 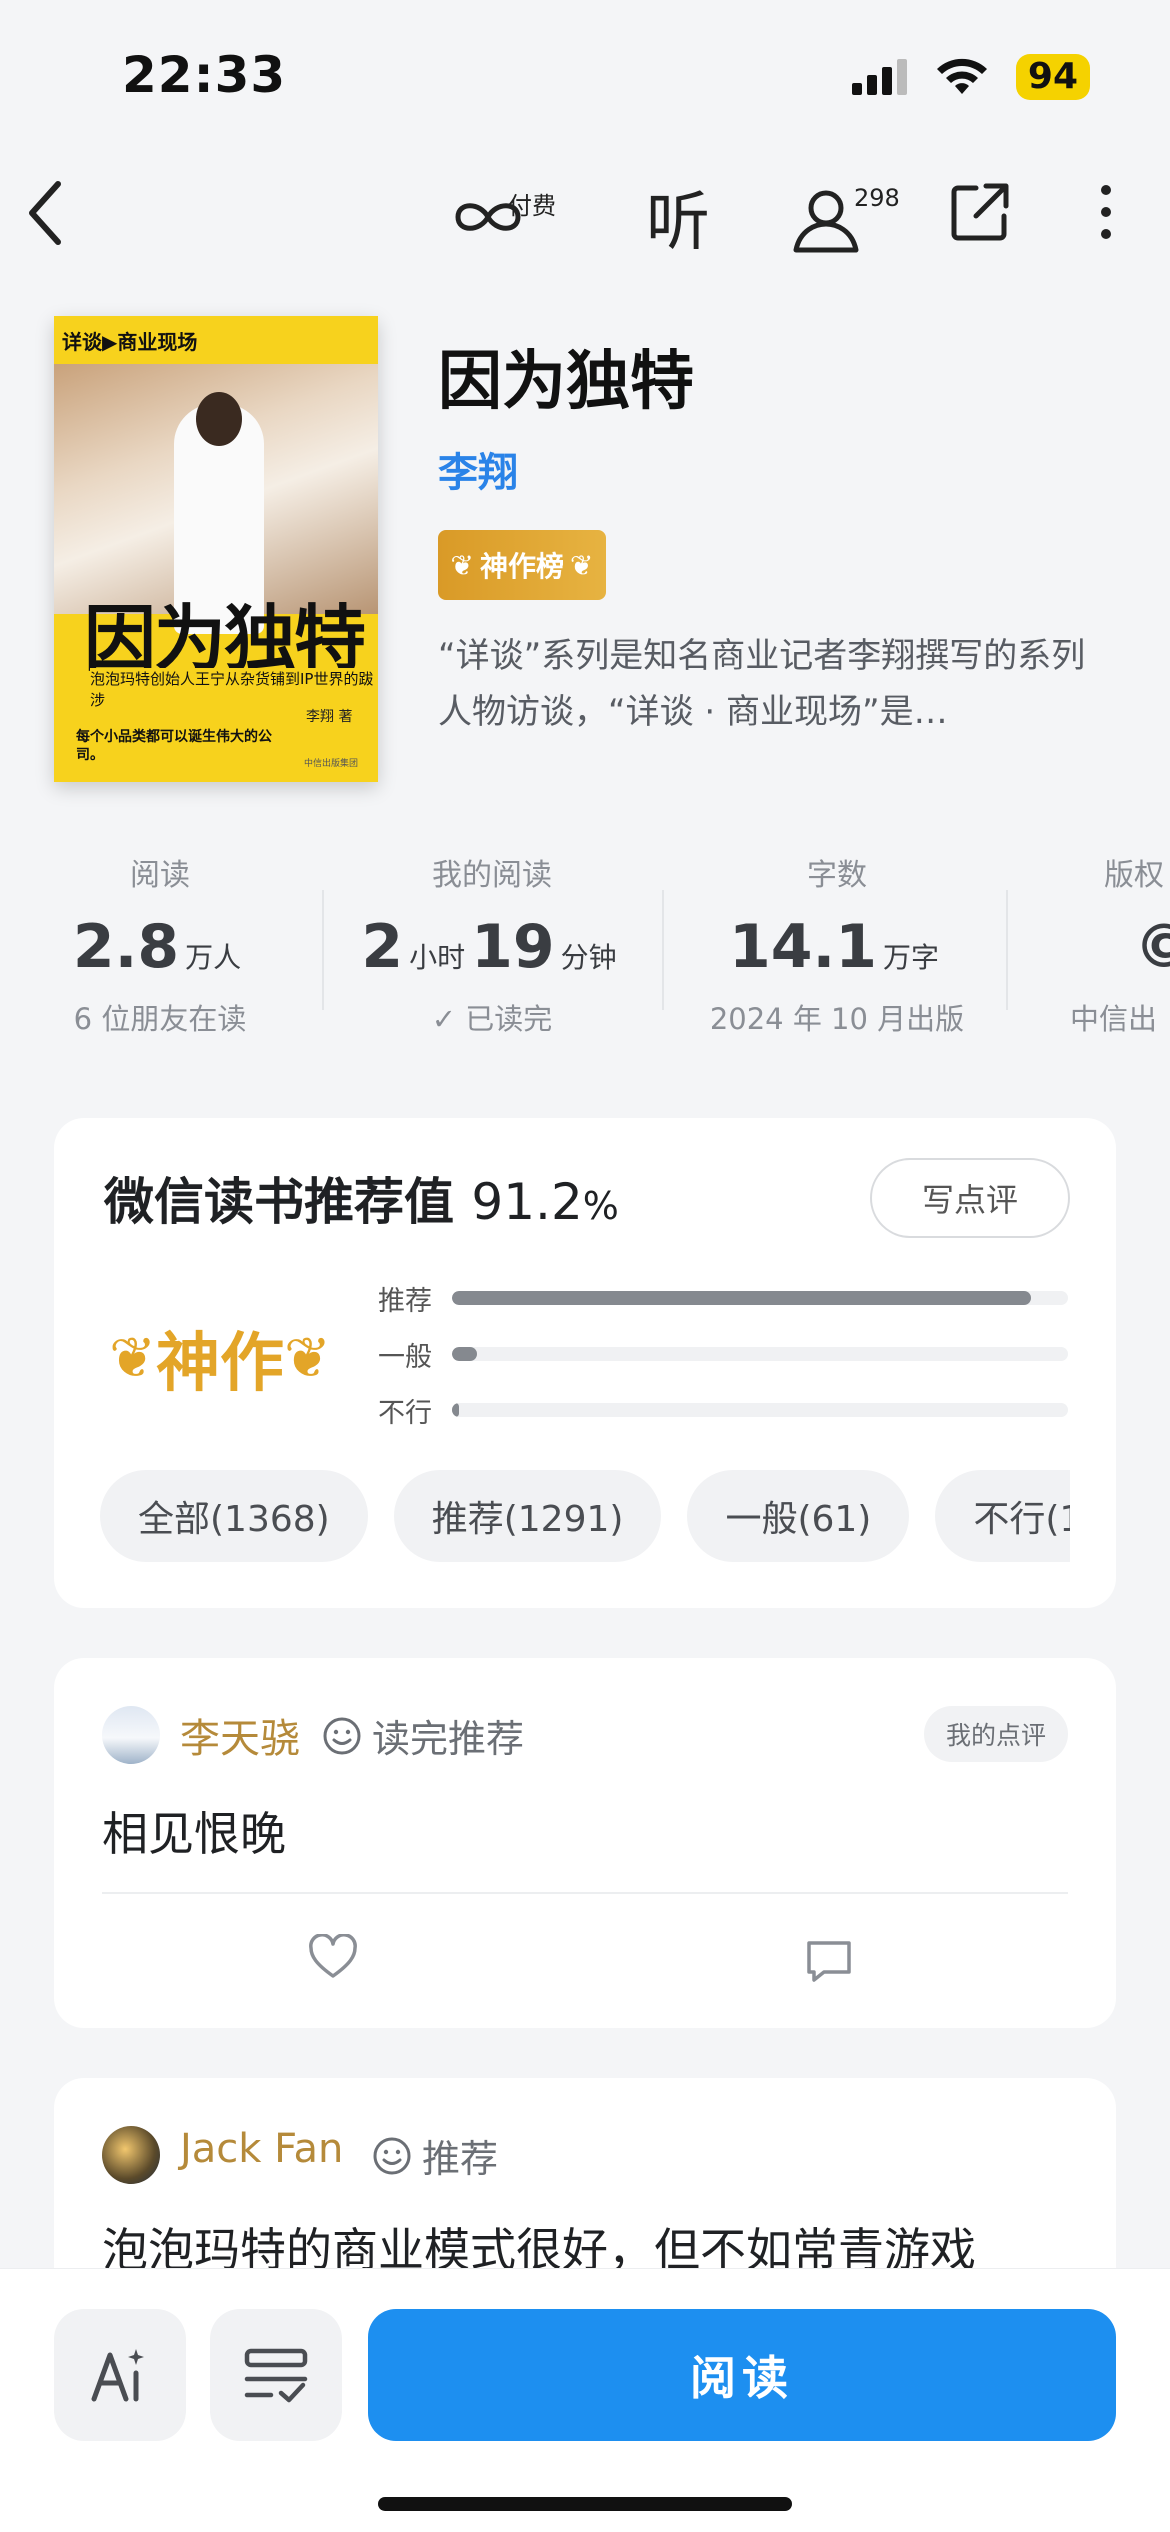 I want to click on stat-label: 版权, so click(x=1134, y=875).